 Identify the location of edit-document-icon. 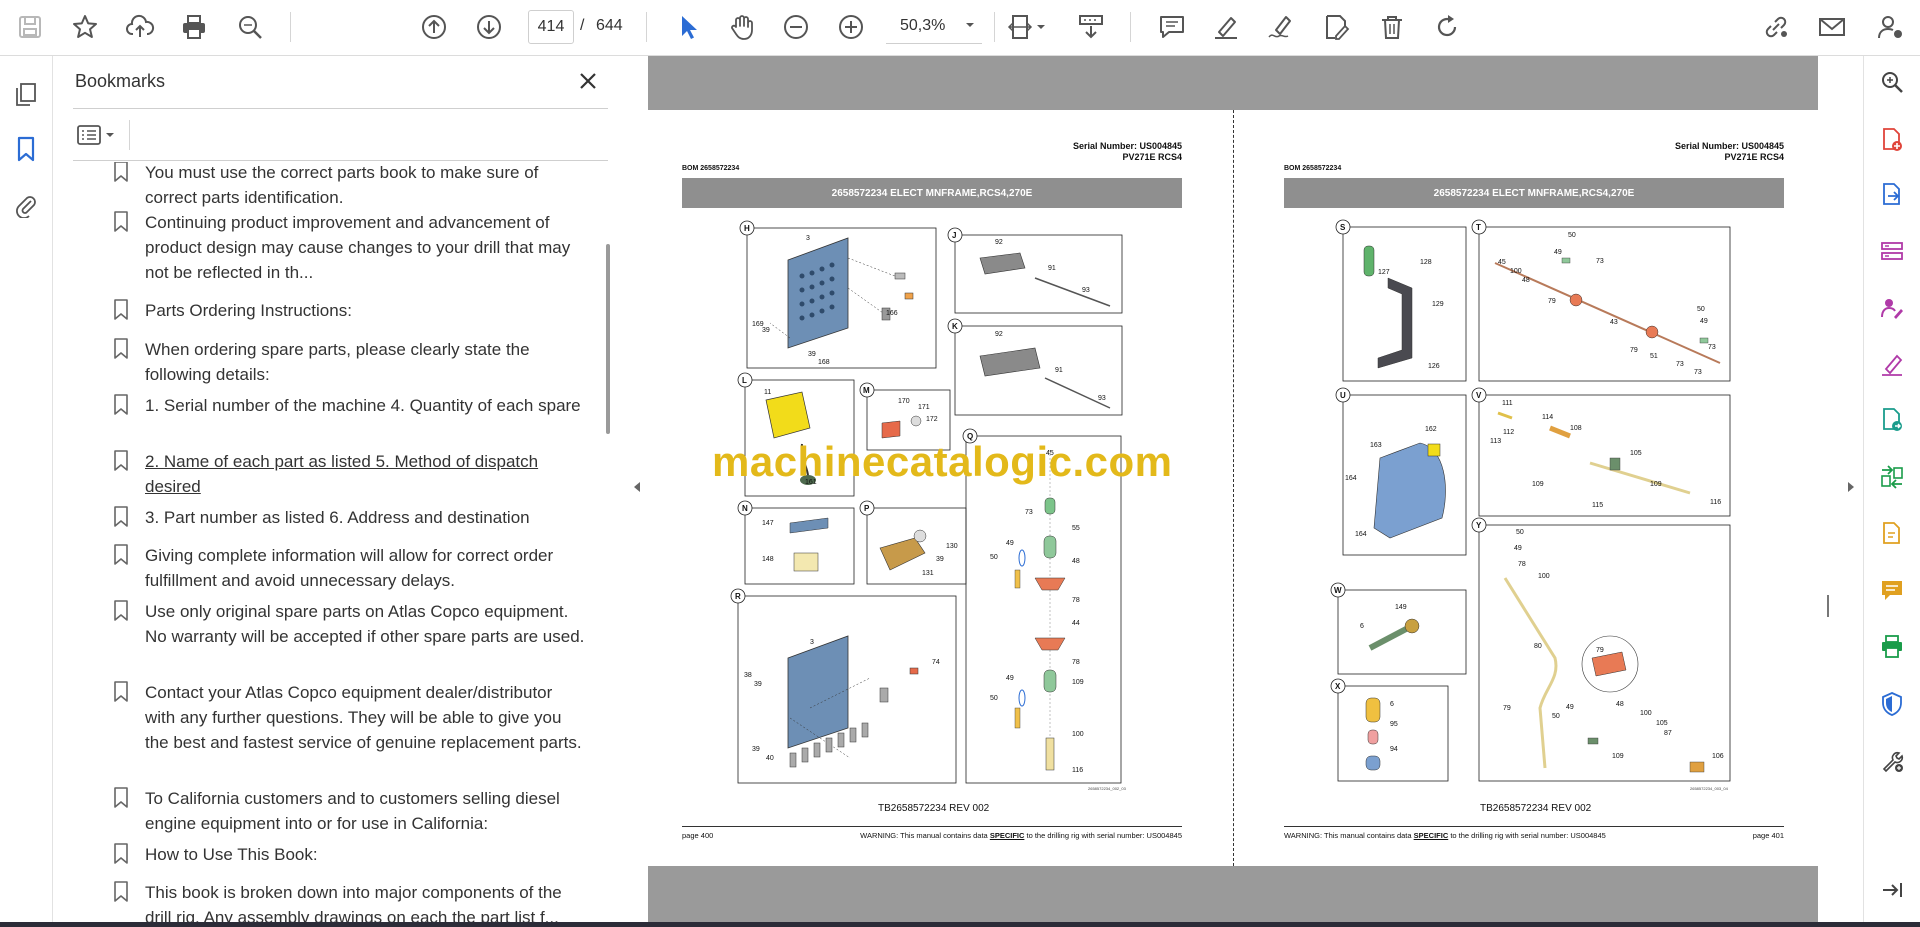
(1338, 27).